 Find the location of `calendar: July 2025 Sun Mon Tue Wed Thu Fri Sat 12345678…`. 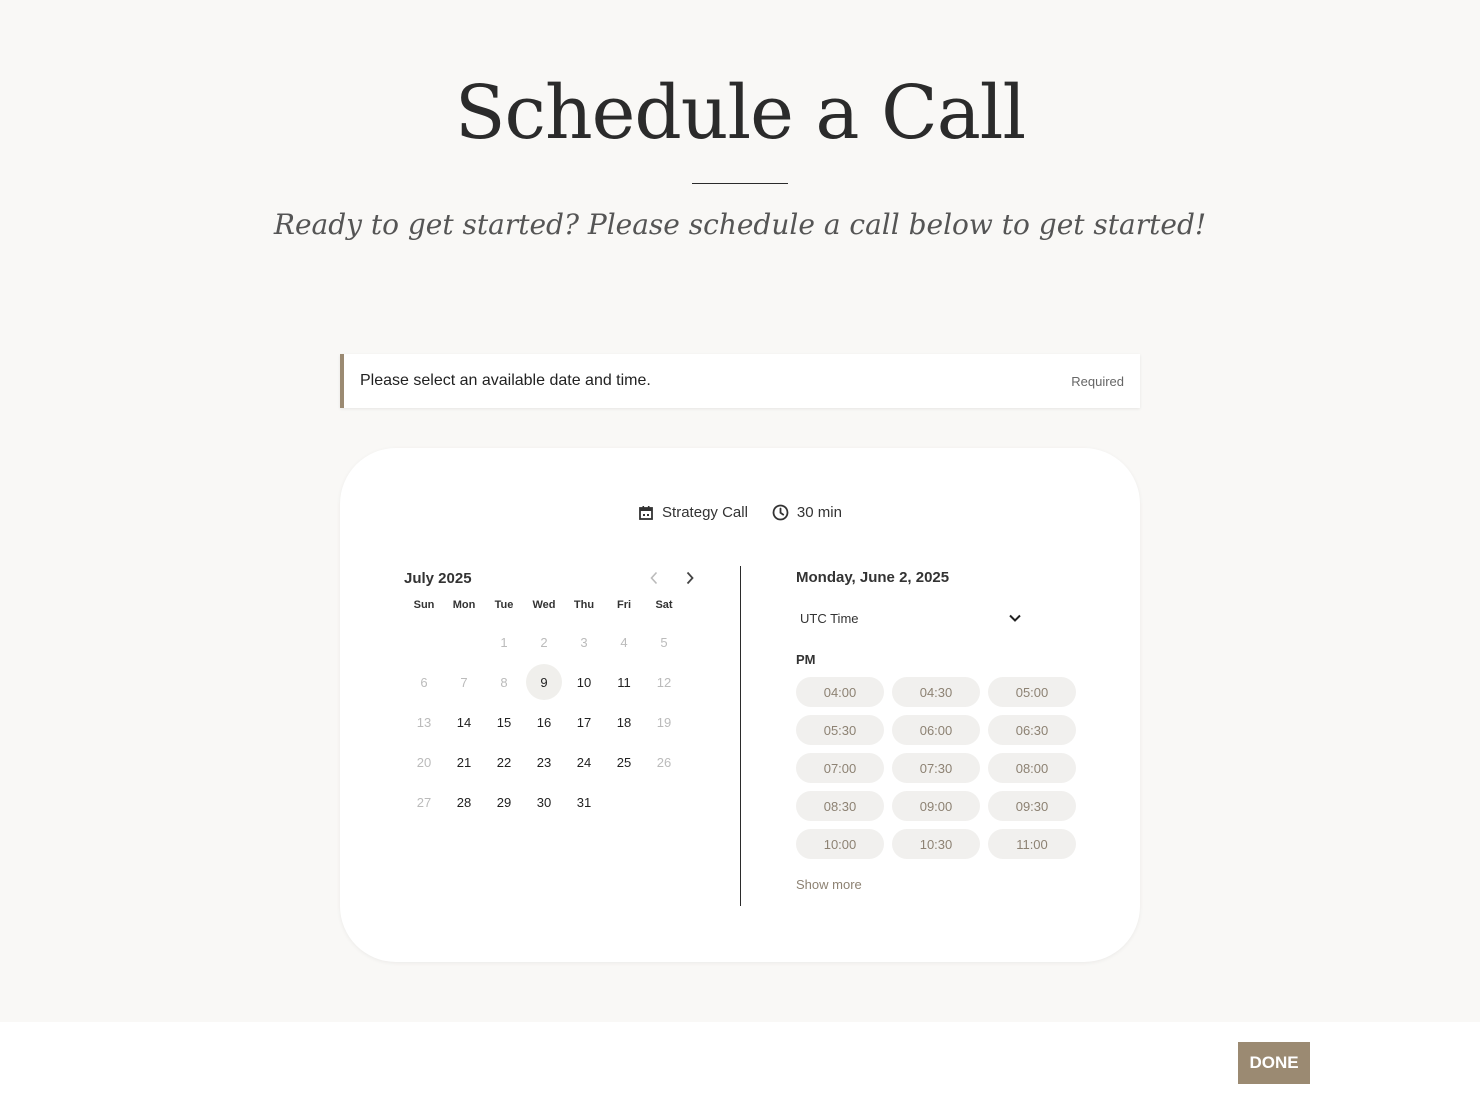

calendar: July 2025 Sun Mon Tue Wed Thu Fri Sat 12345678… is located at coordinates (549, 694).